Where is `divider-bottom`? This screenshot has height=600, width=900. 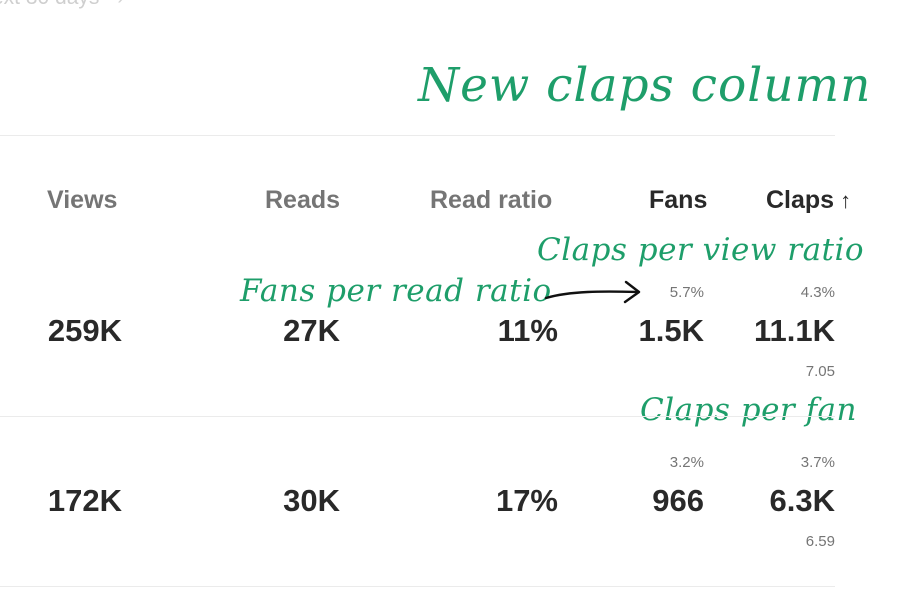
divider-bottom is located at coordinates (417, 586).